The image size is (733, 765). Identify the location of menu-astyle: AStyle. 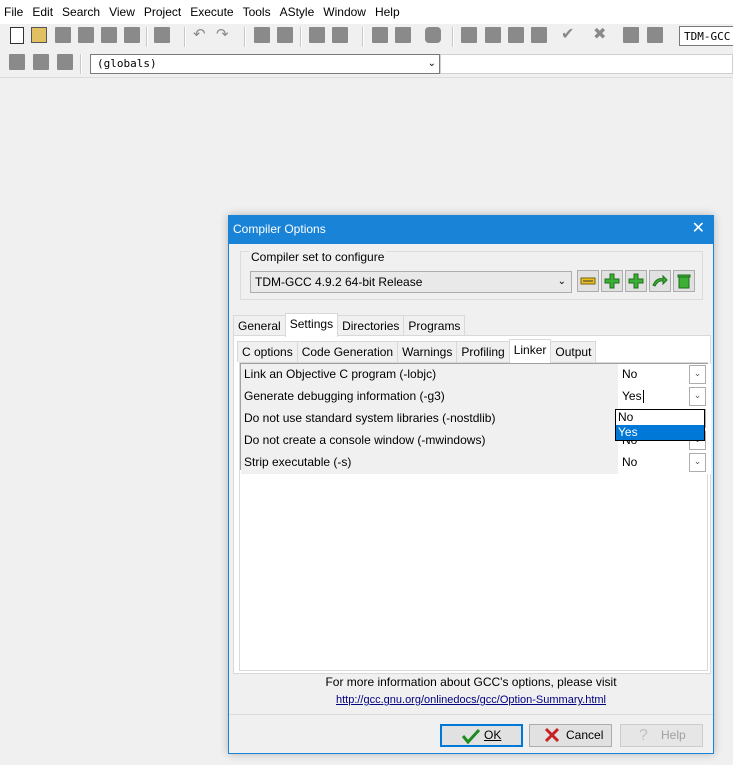
(298, 12).